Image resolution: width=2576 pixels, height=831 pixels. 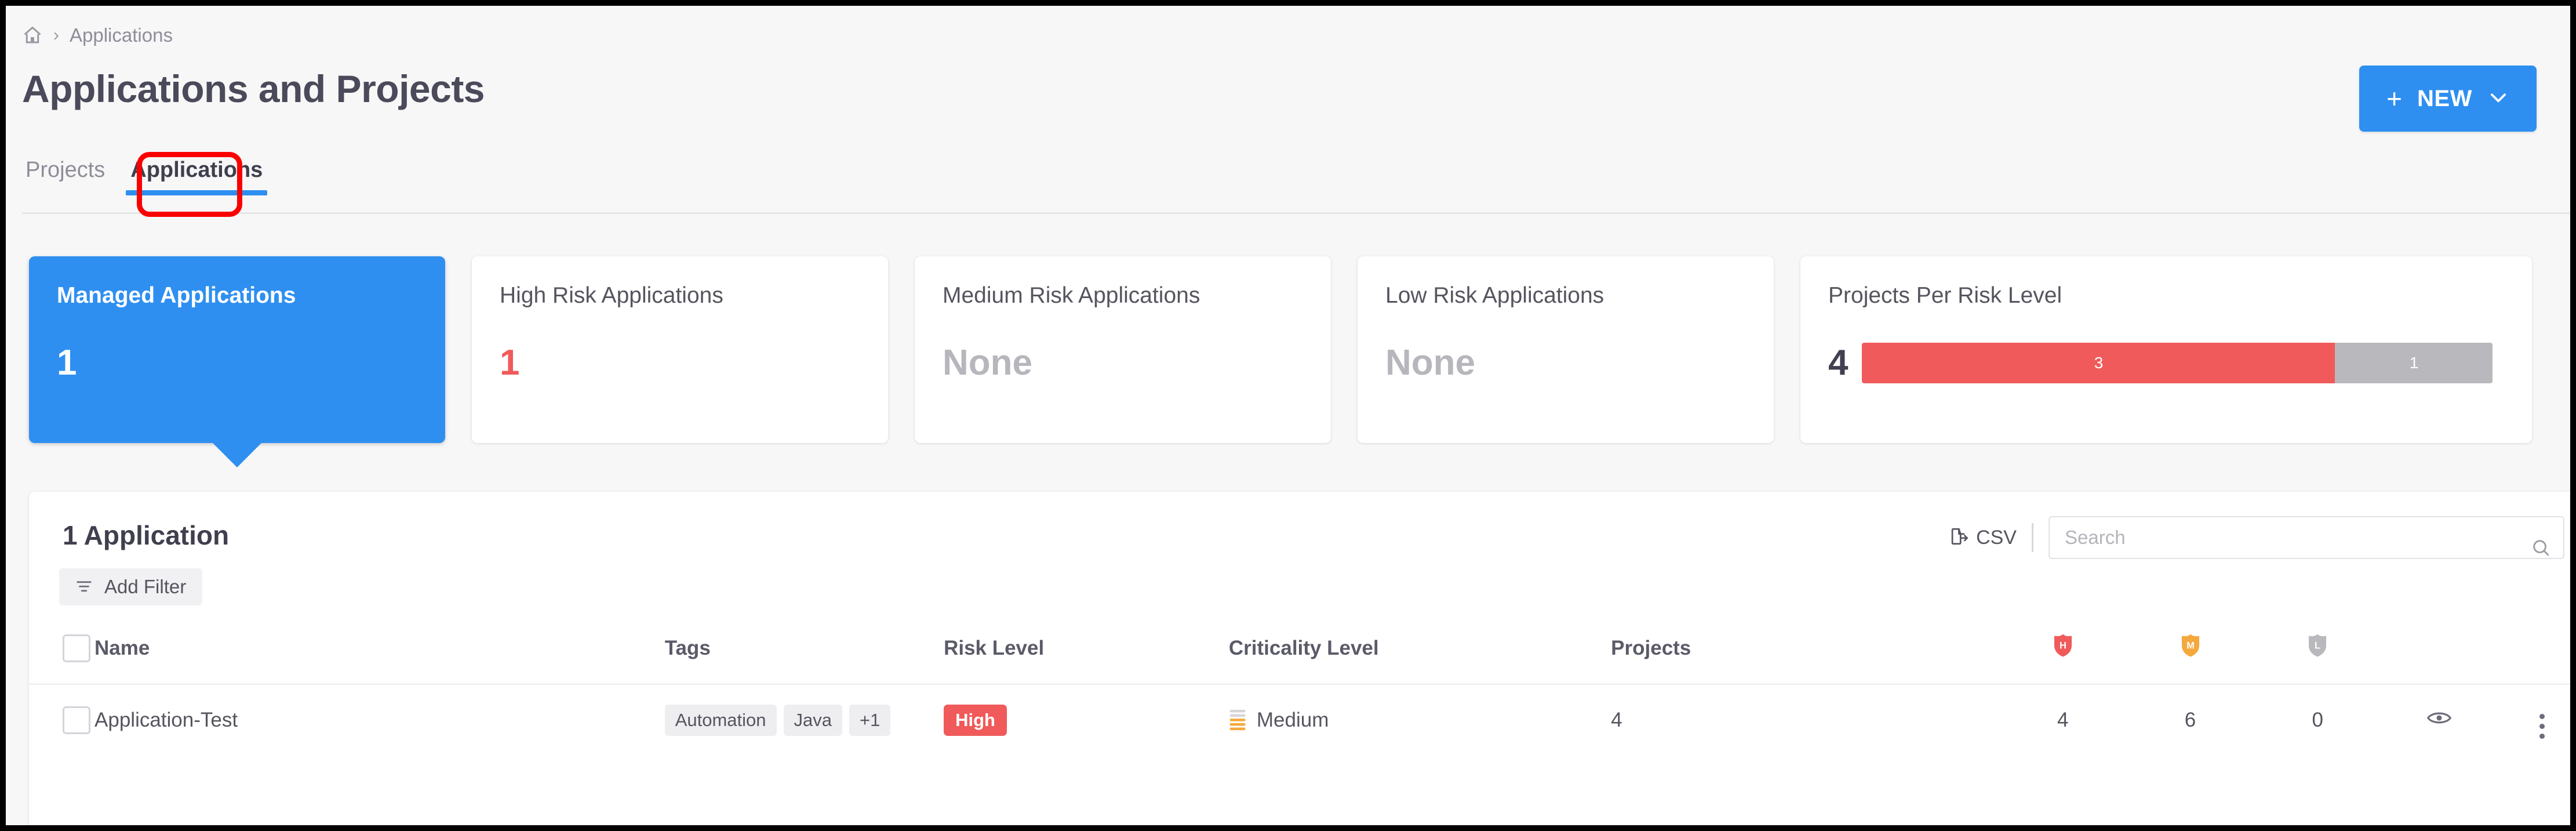 What do you see at coordinates (1494, 296) in the screenshot?
I see `card-title: Low Risk Applications` at bounding box center [1494, 296].